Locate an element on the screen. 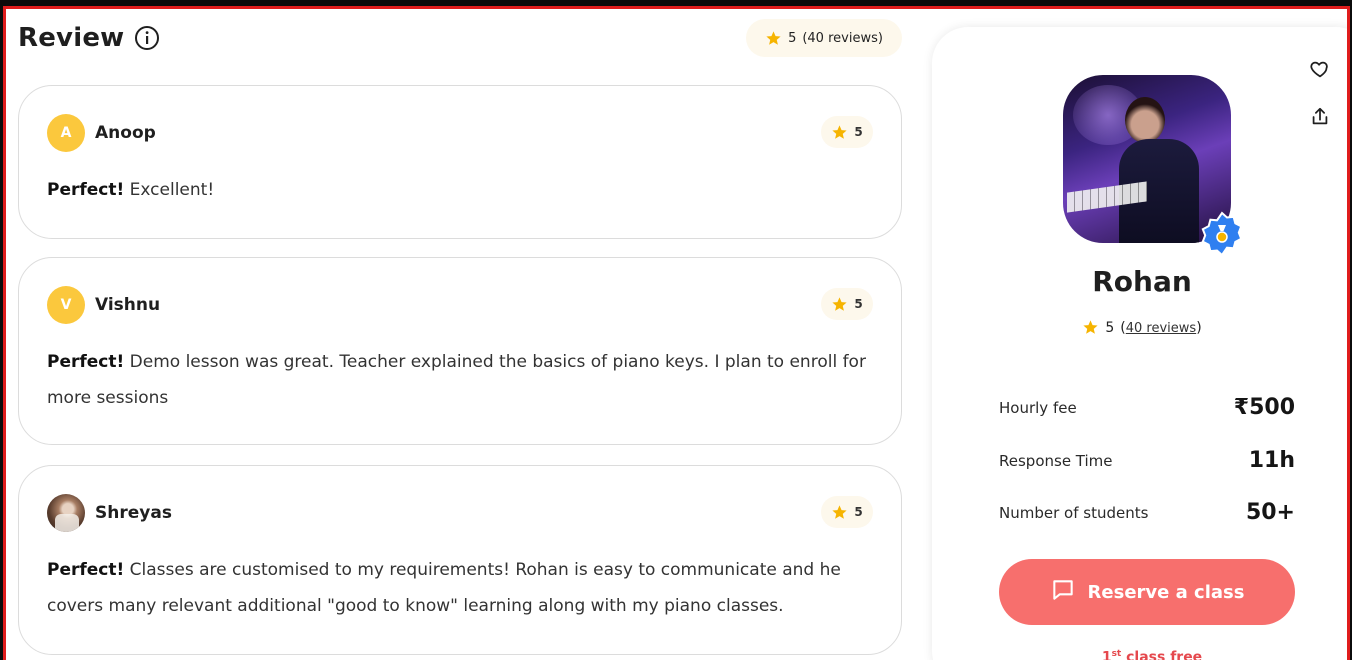  reserve-class-button: Reserve a class is located at coordinates (1147, 592).